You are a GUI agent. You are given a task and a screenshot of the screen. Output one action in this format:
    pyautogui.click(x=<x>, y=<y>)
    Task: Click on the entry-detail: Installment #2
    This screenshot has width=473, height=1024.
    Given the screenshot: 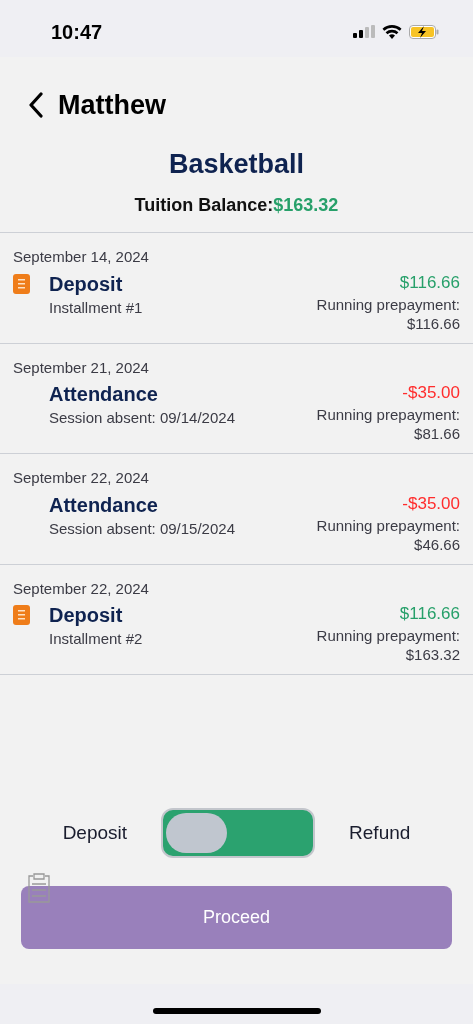 What is the action you would take?
    pyautogui.click(x=96, y=639)
    